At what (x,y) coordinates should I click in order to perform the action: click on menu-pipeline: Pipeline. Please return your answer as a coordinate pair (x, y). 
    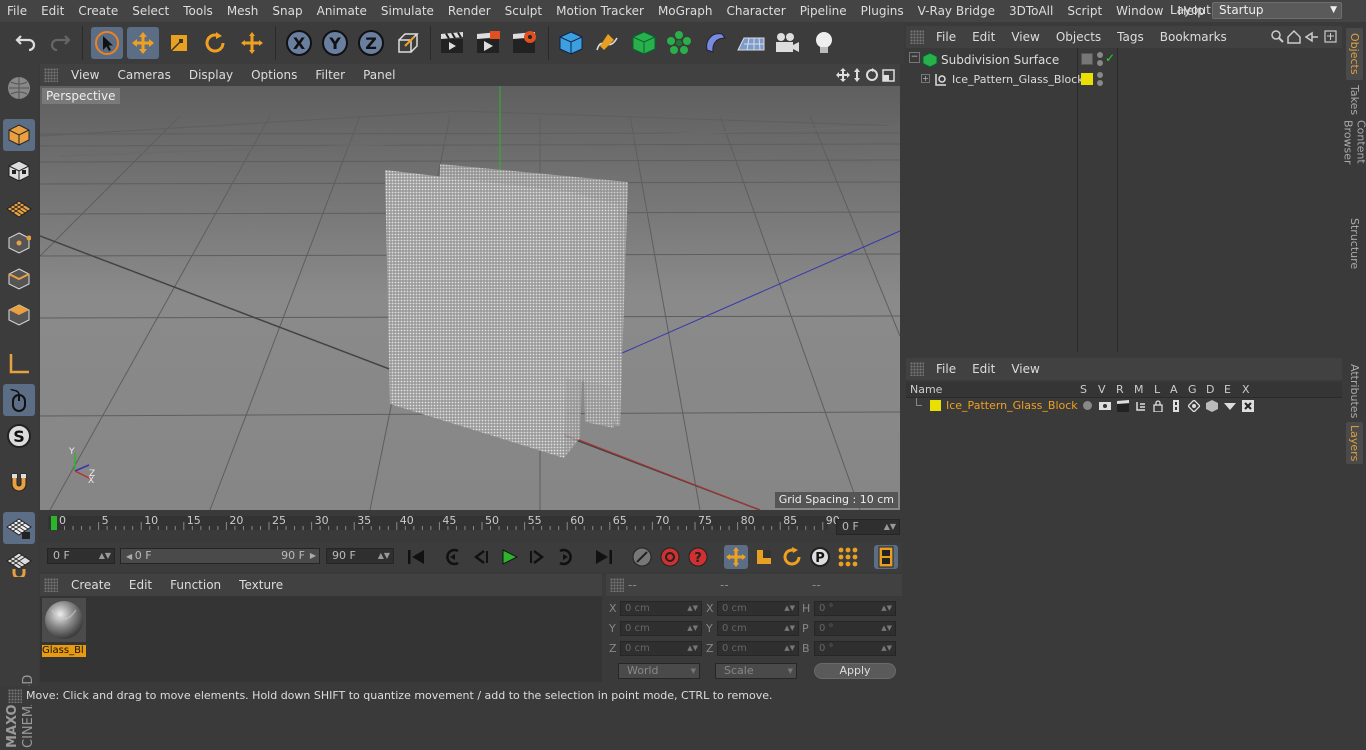
    Looking at the image, I should click on (823, 11).